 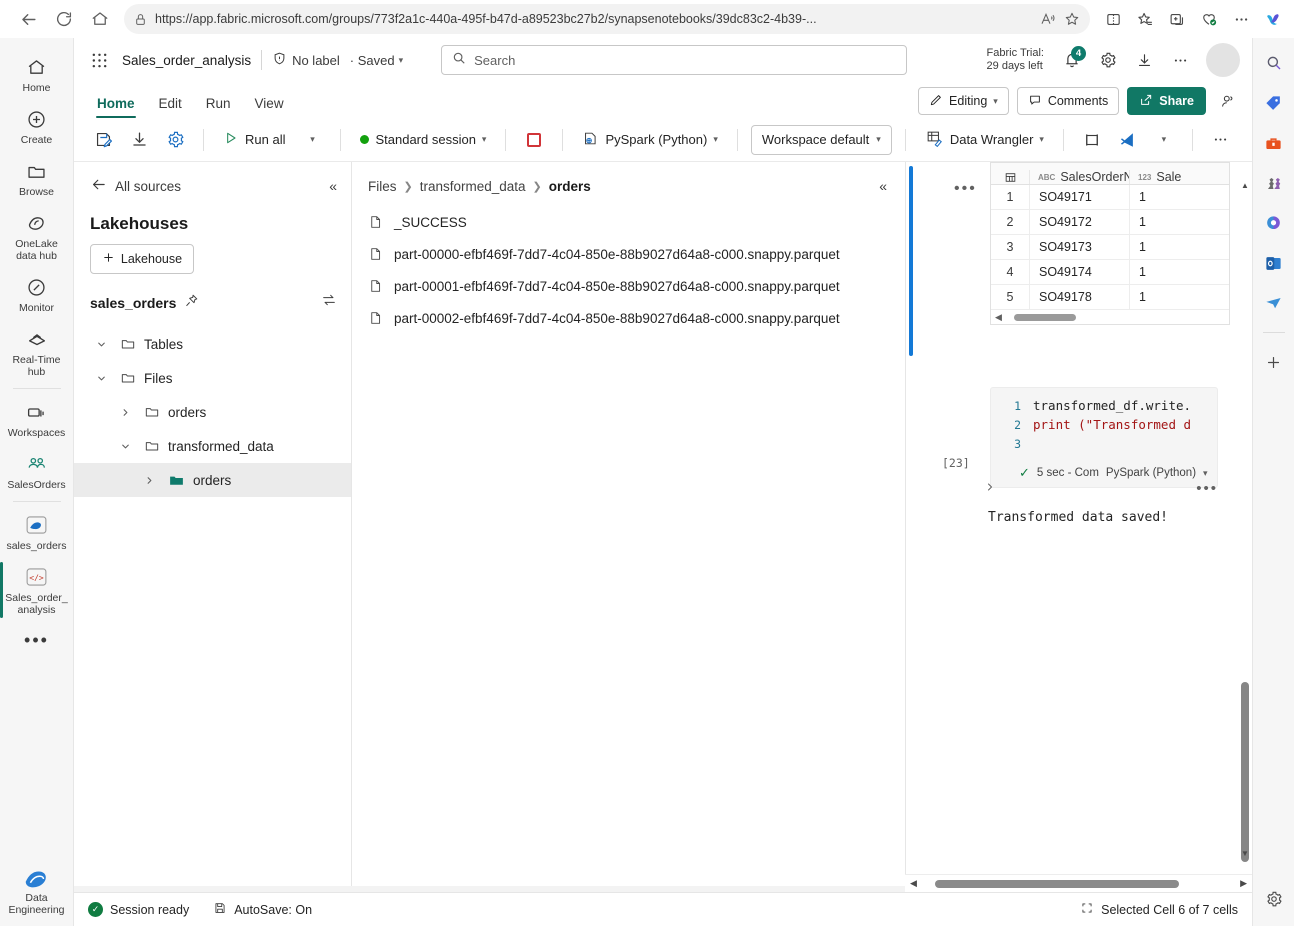 What do you see at coordinates (1113, 19) in the screenshot?
I see `split-screen-icon` at bounding box center [1113, 19].